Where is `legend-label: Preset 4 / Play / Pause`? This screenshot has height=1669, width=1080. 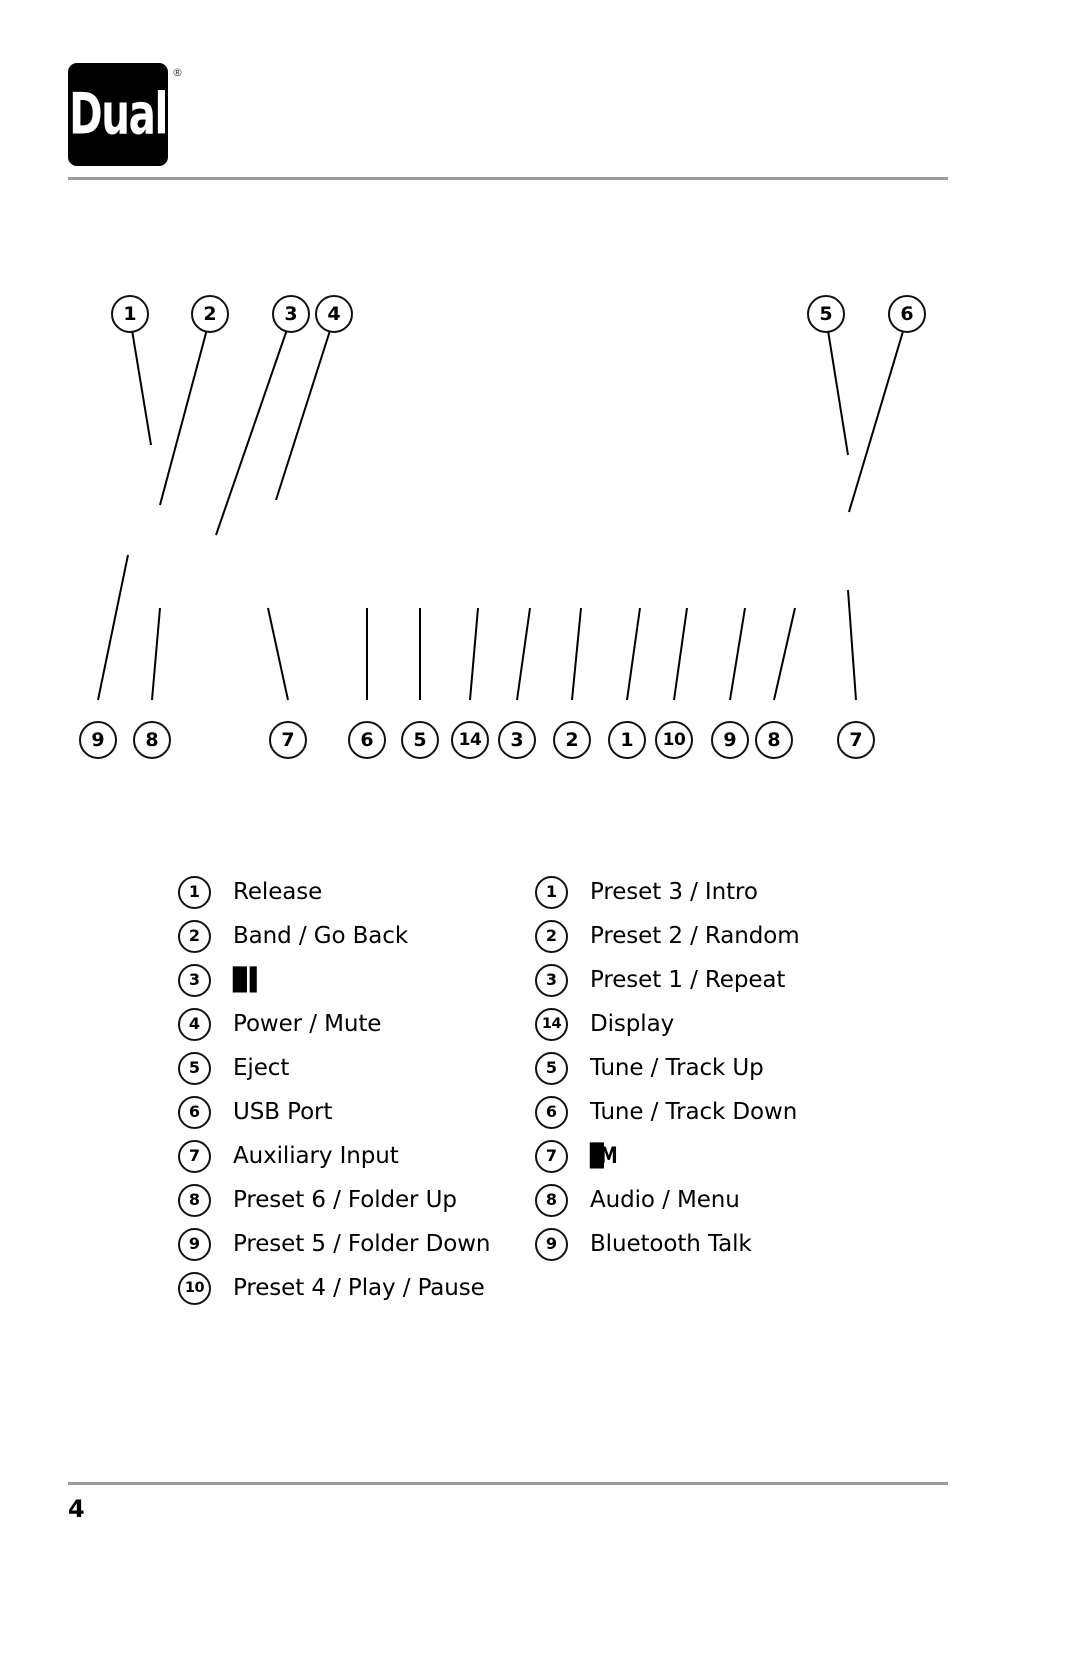 legend-label: Preset 4 / Play / Pause is located at coordinates (359, 1288).